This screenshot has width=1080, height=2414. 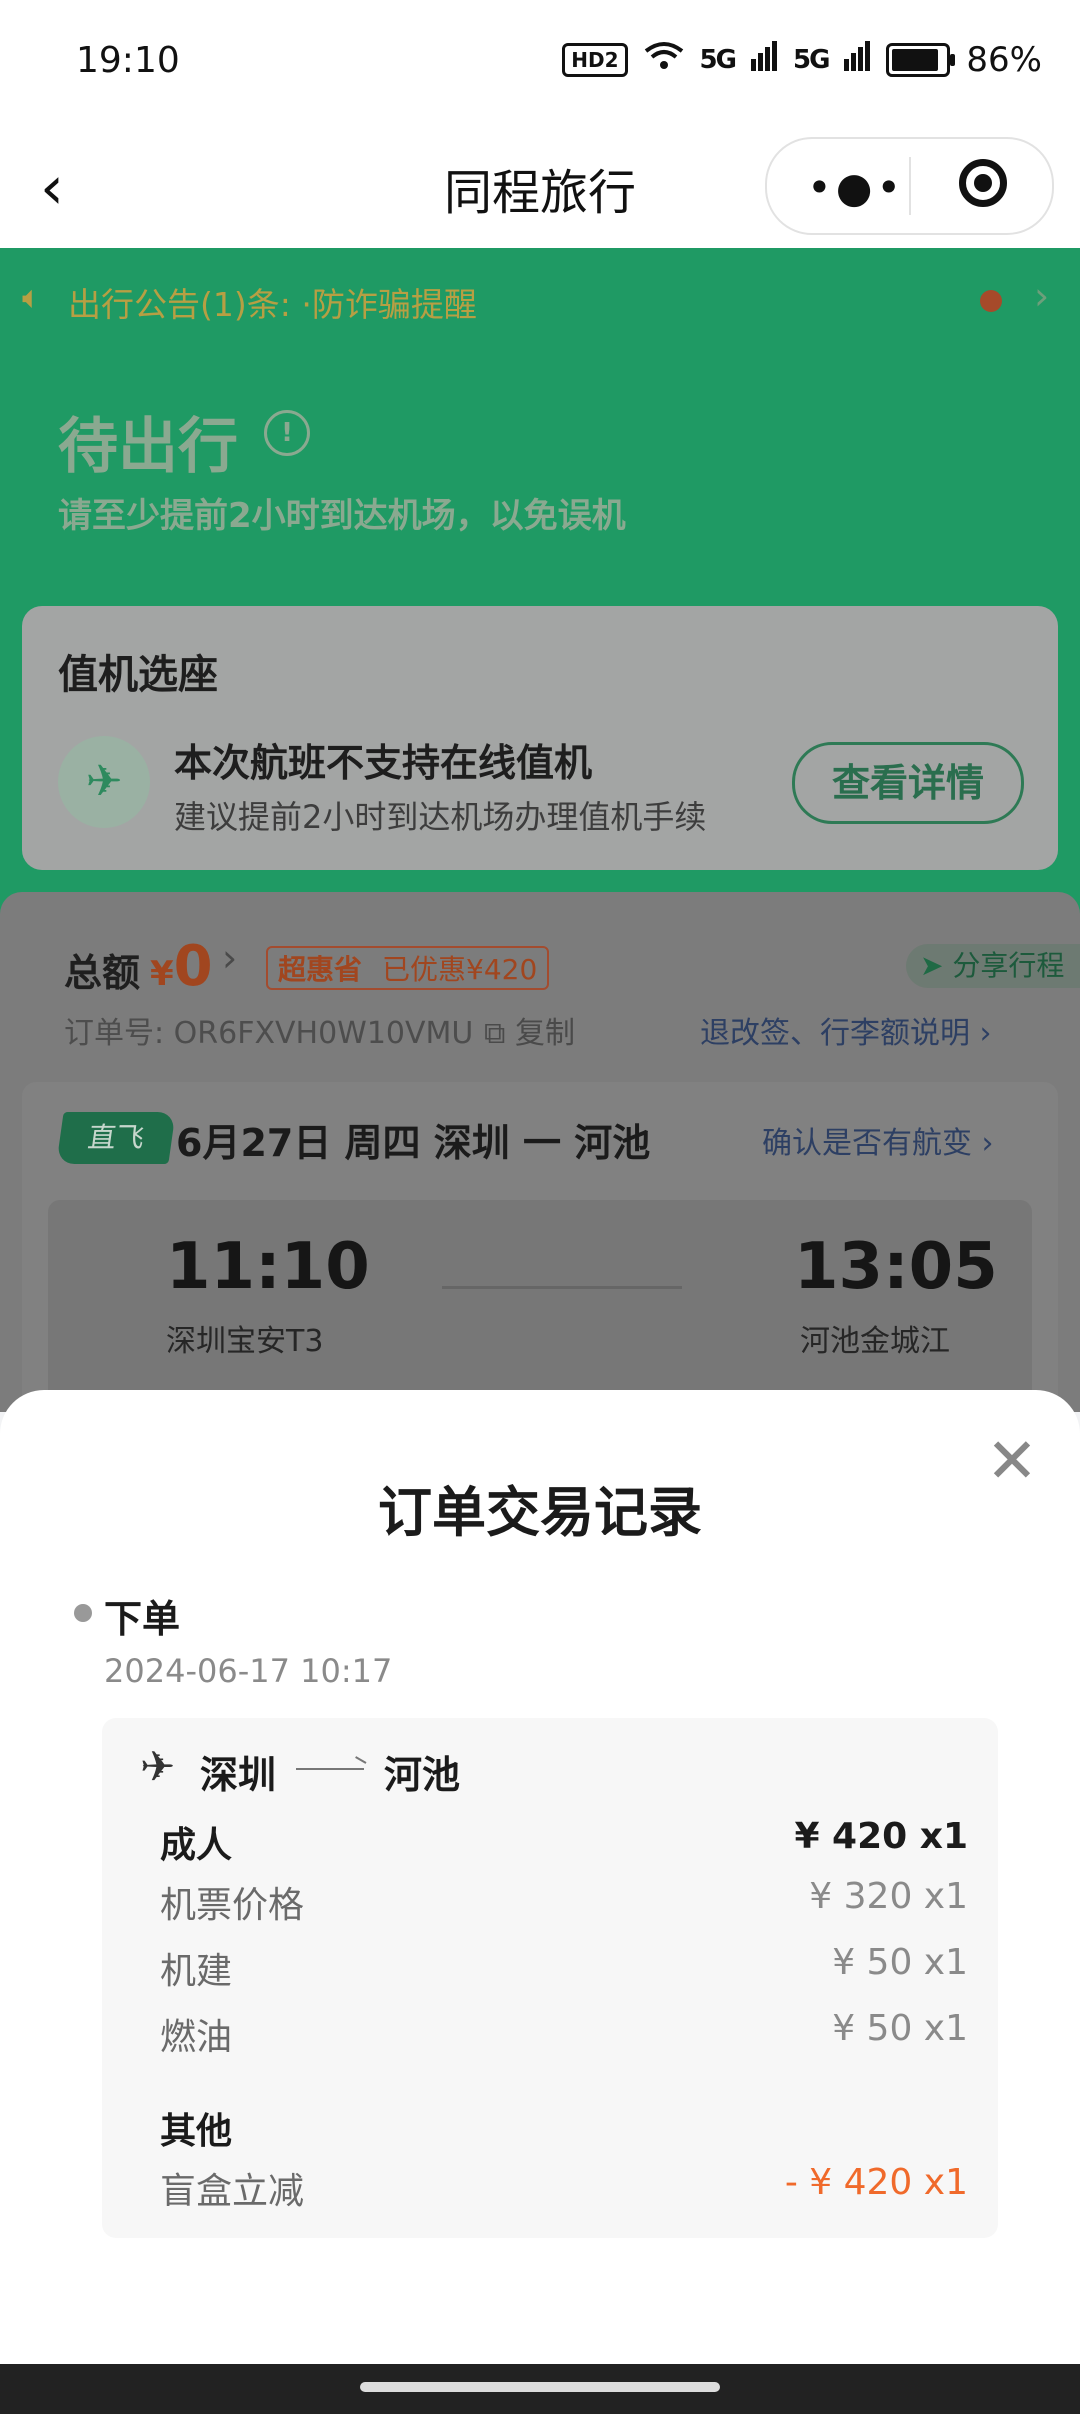 I want to click on order-number: 订单号: OR6FXVH0W10VMU, so click(x=269, y=1033).